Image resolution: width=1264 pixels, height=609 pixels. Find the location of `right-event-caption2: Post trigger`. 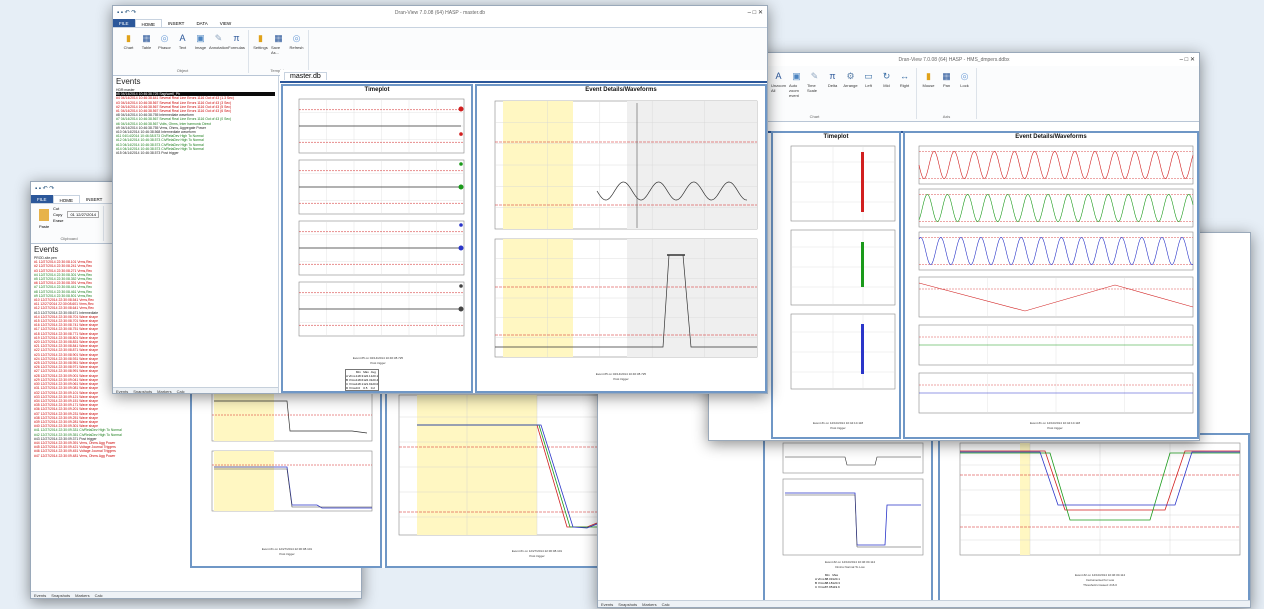

right-event-caption2: Post trigger is located at coordinates (1055, 428).